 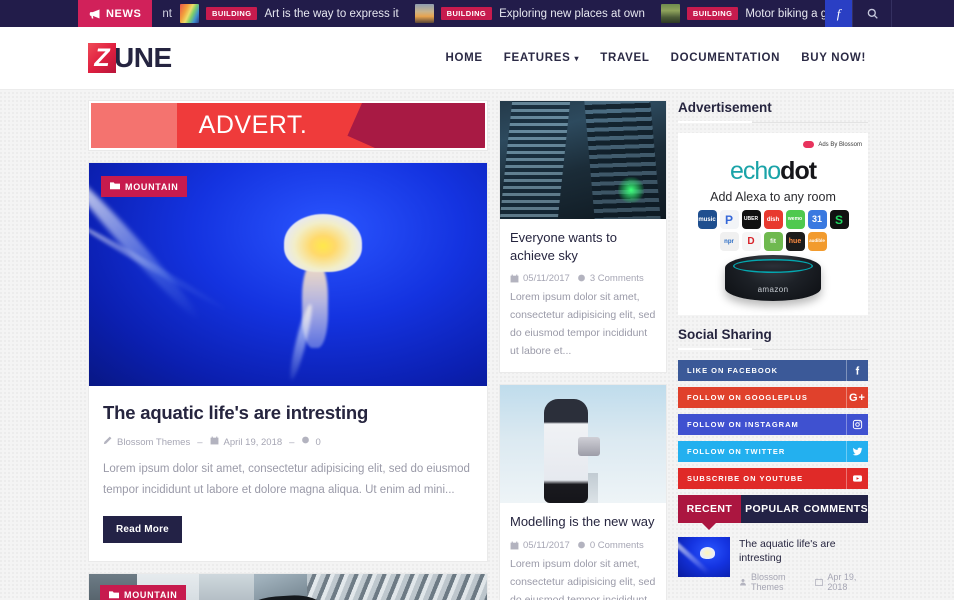 I want to click on second-post-card: MOUNTAIN, so click(x=288, y=586).